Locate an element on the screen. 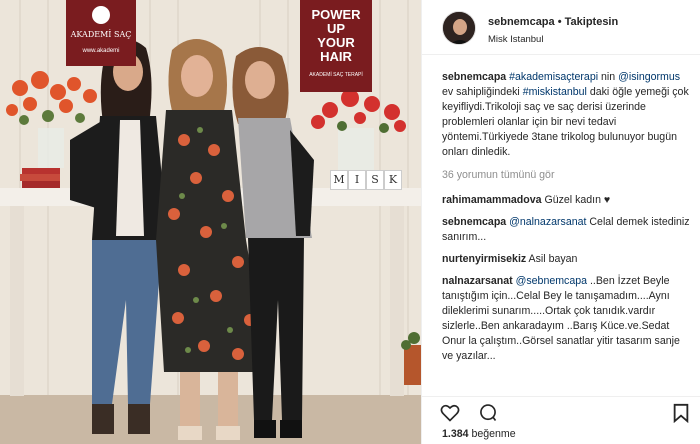 The image size is (700, 444). sign-left-small: www.akademi is located at coordinates (101, 51).